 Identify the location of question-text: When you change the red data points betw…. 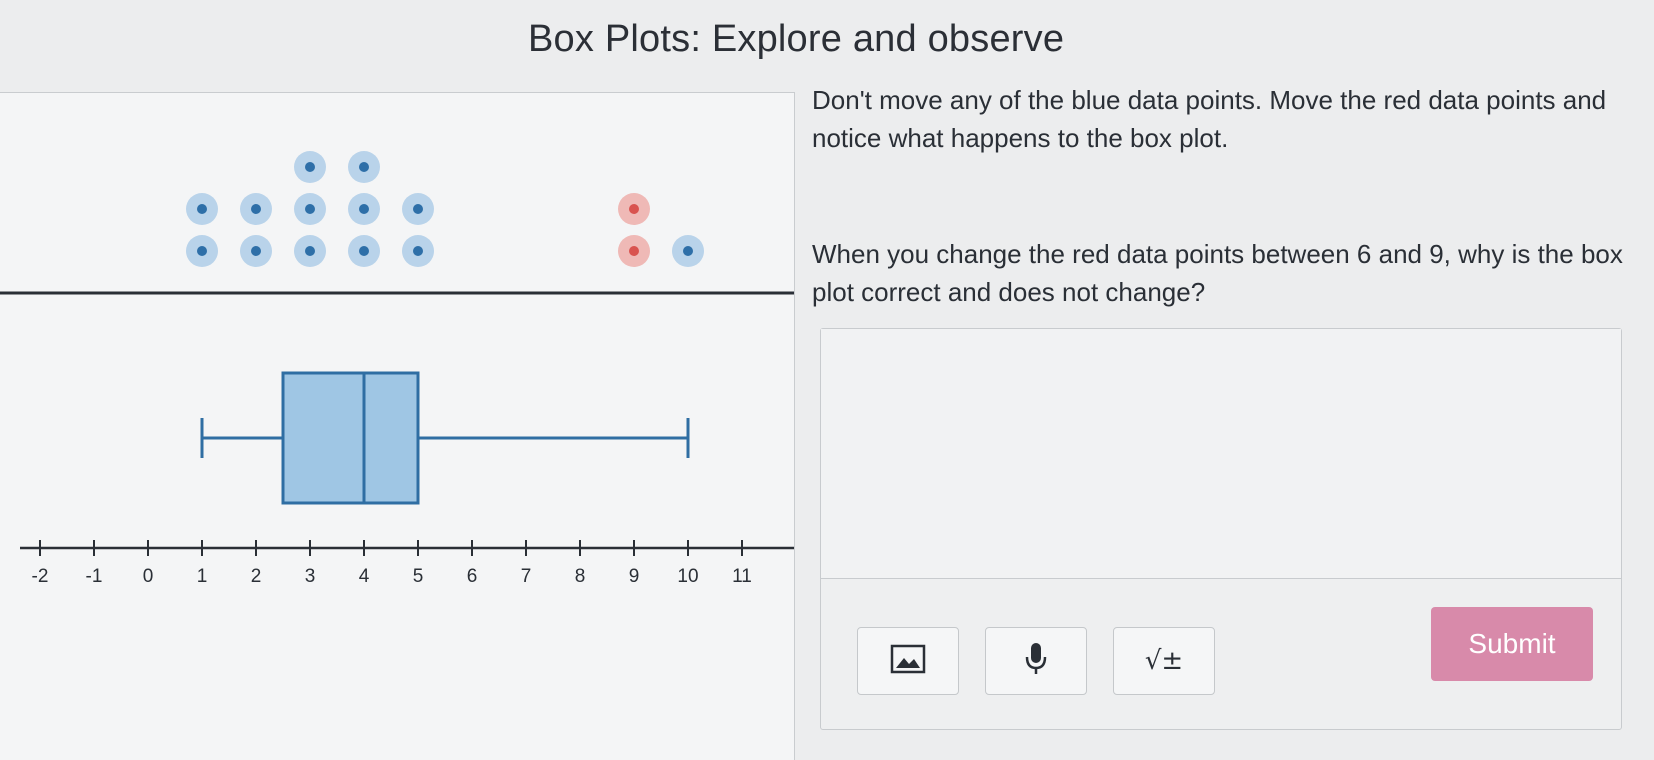
(1217, 273).